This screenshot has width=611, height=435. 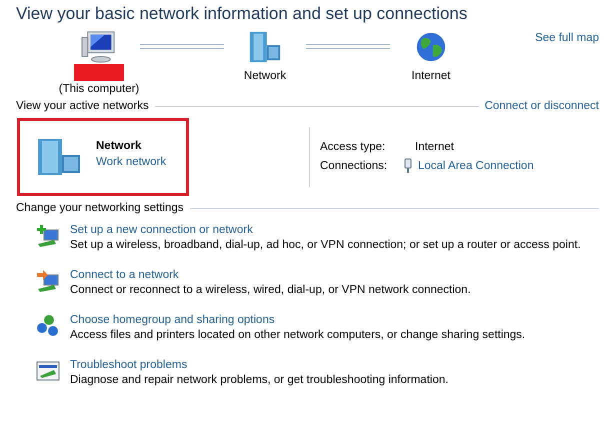 What do you see at coordinates (265, 76) in the screenshot?
I see `node-label: Network` at bounding box center [265, 76].